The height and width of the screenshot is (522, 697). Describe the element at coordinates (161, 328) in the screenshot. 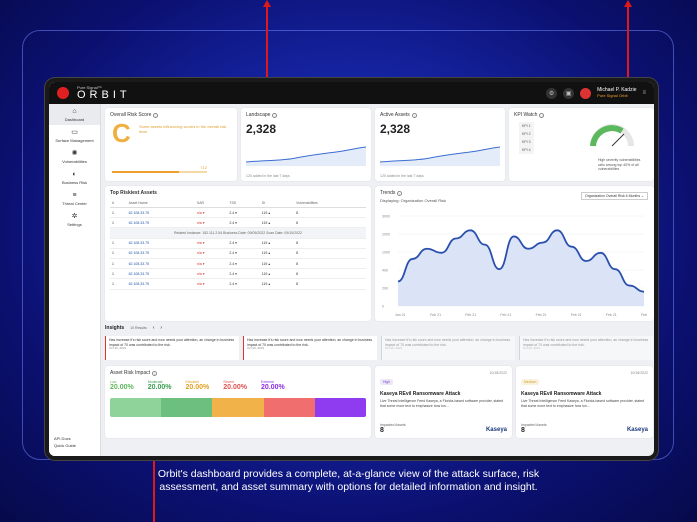

I see `chevron-right-icon: ›` at that location.